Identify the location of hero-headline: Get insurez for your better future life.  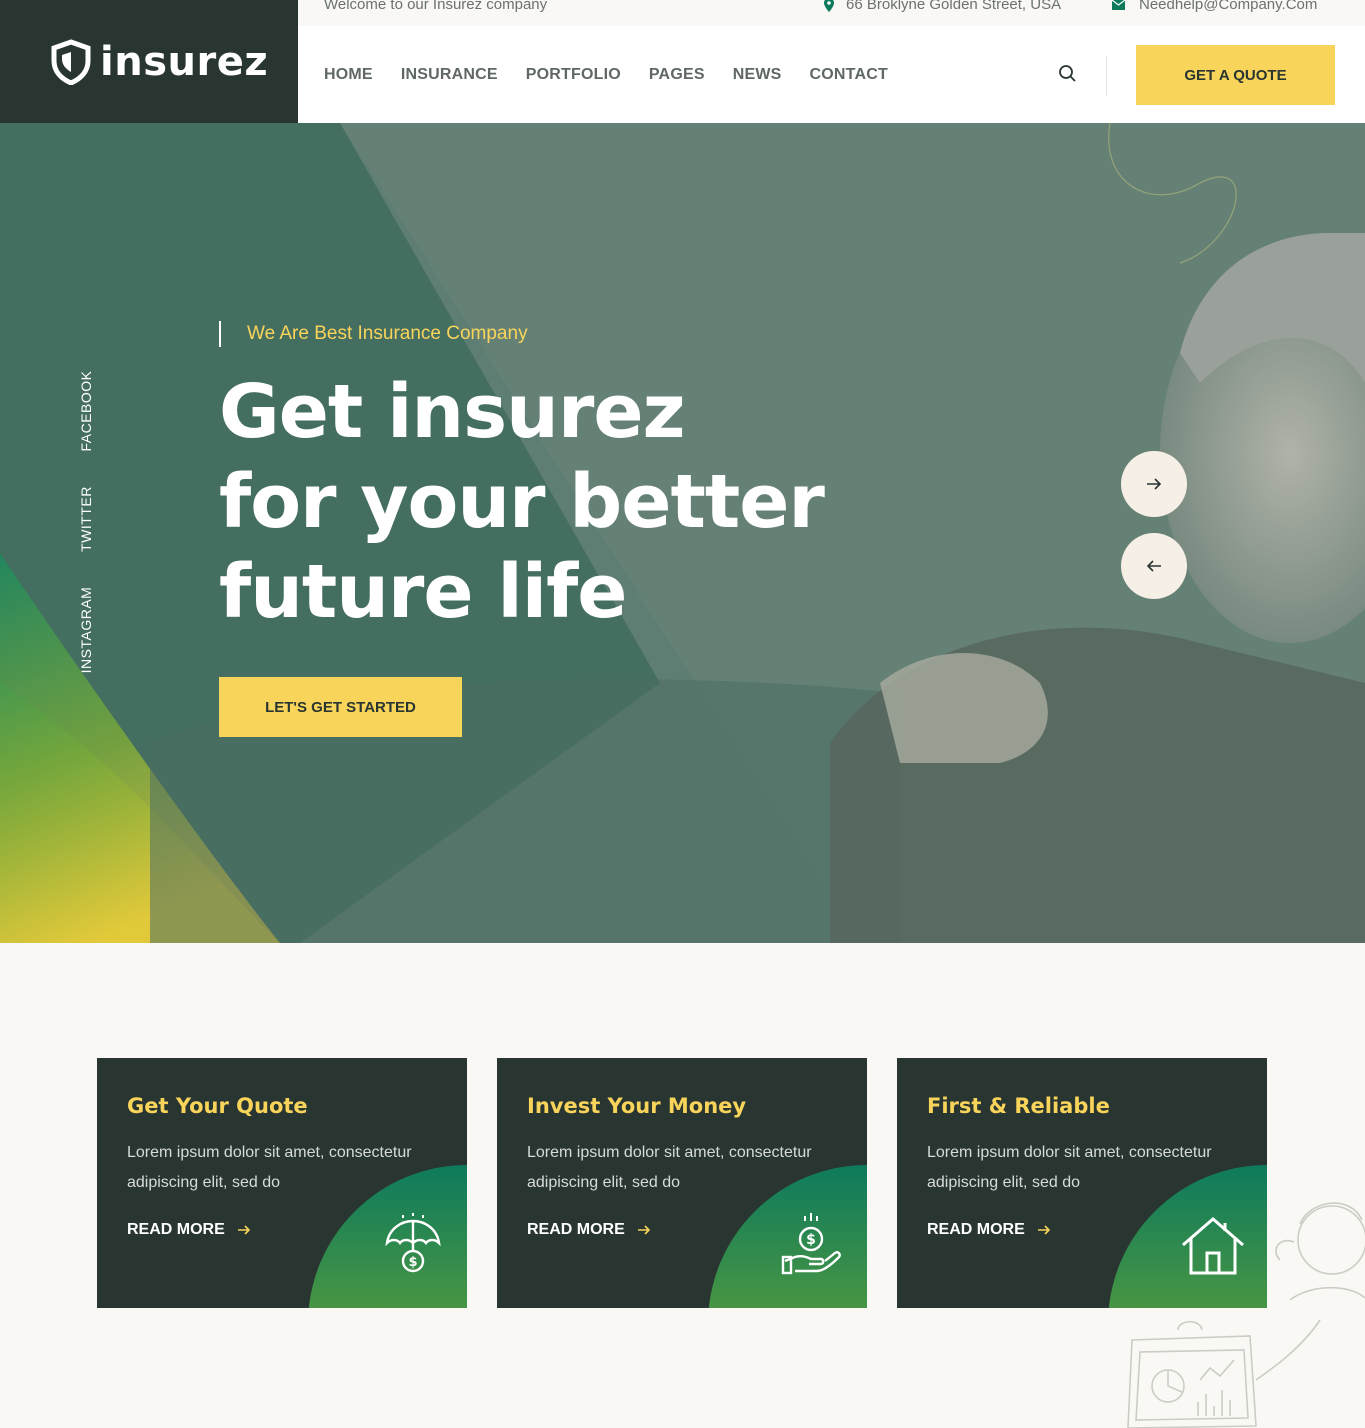
(569, 502).